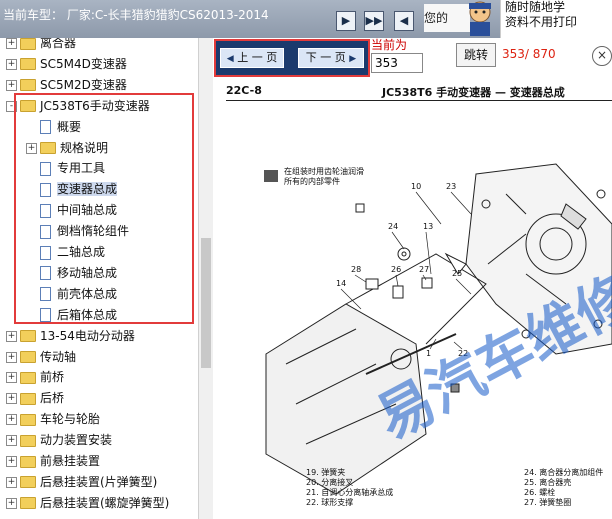  Describe the element at coordinates (356, 269) in the screenshot. I see `callout-label: 28` at that location.